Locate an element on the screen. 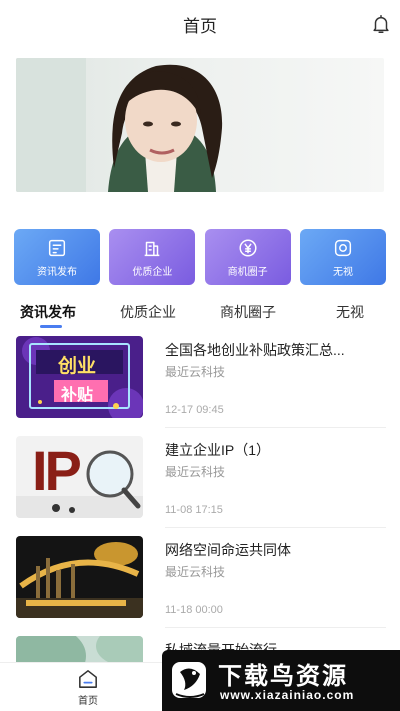 This screenshot has width=400, height=711. tab-companies: 优质企业 is located at coordinates (148, 312).